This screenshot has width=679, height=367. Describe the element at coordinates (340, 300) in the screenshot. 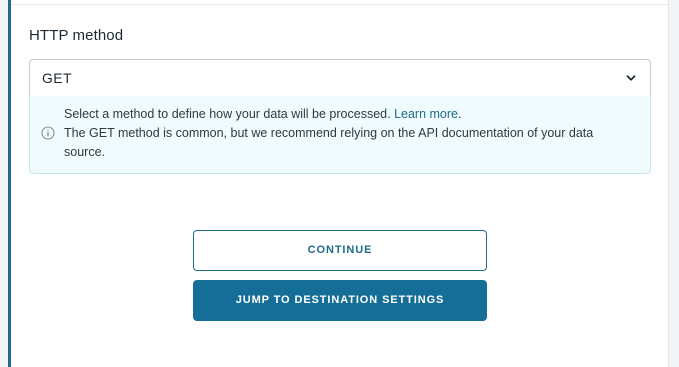

I see `jump-to-destination-settings-button: JUMP TO DESTINATION SETTINGS` at that location.